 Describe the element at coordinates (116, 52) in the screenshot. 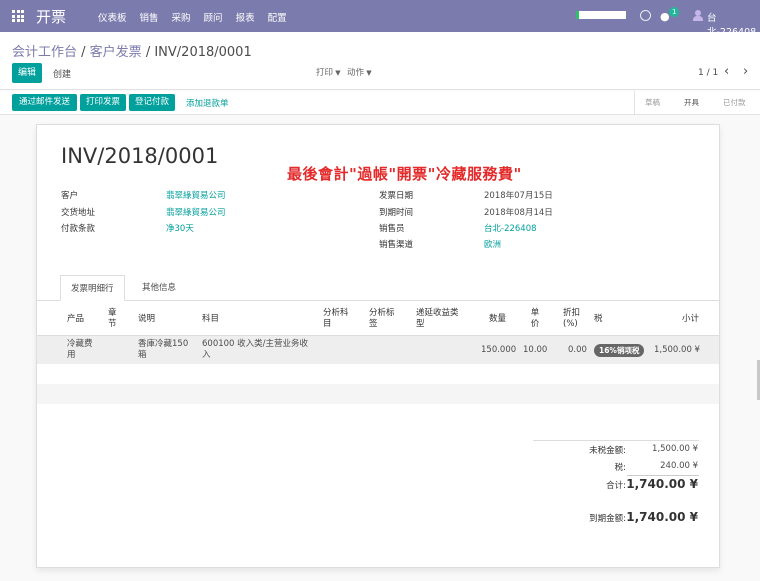

I see `breadcrumb-invoices: 客户发票` at that location.